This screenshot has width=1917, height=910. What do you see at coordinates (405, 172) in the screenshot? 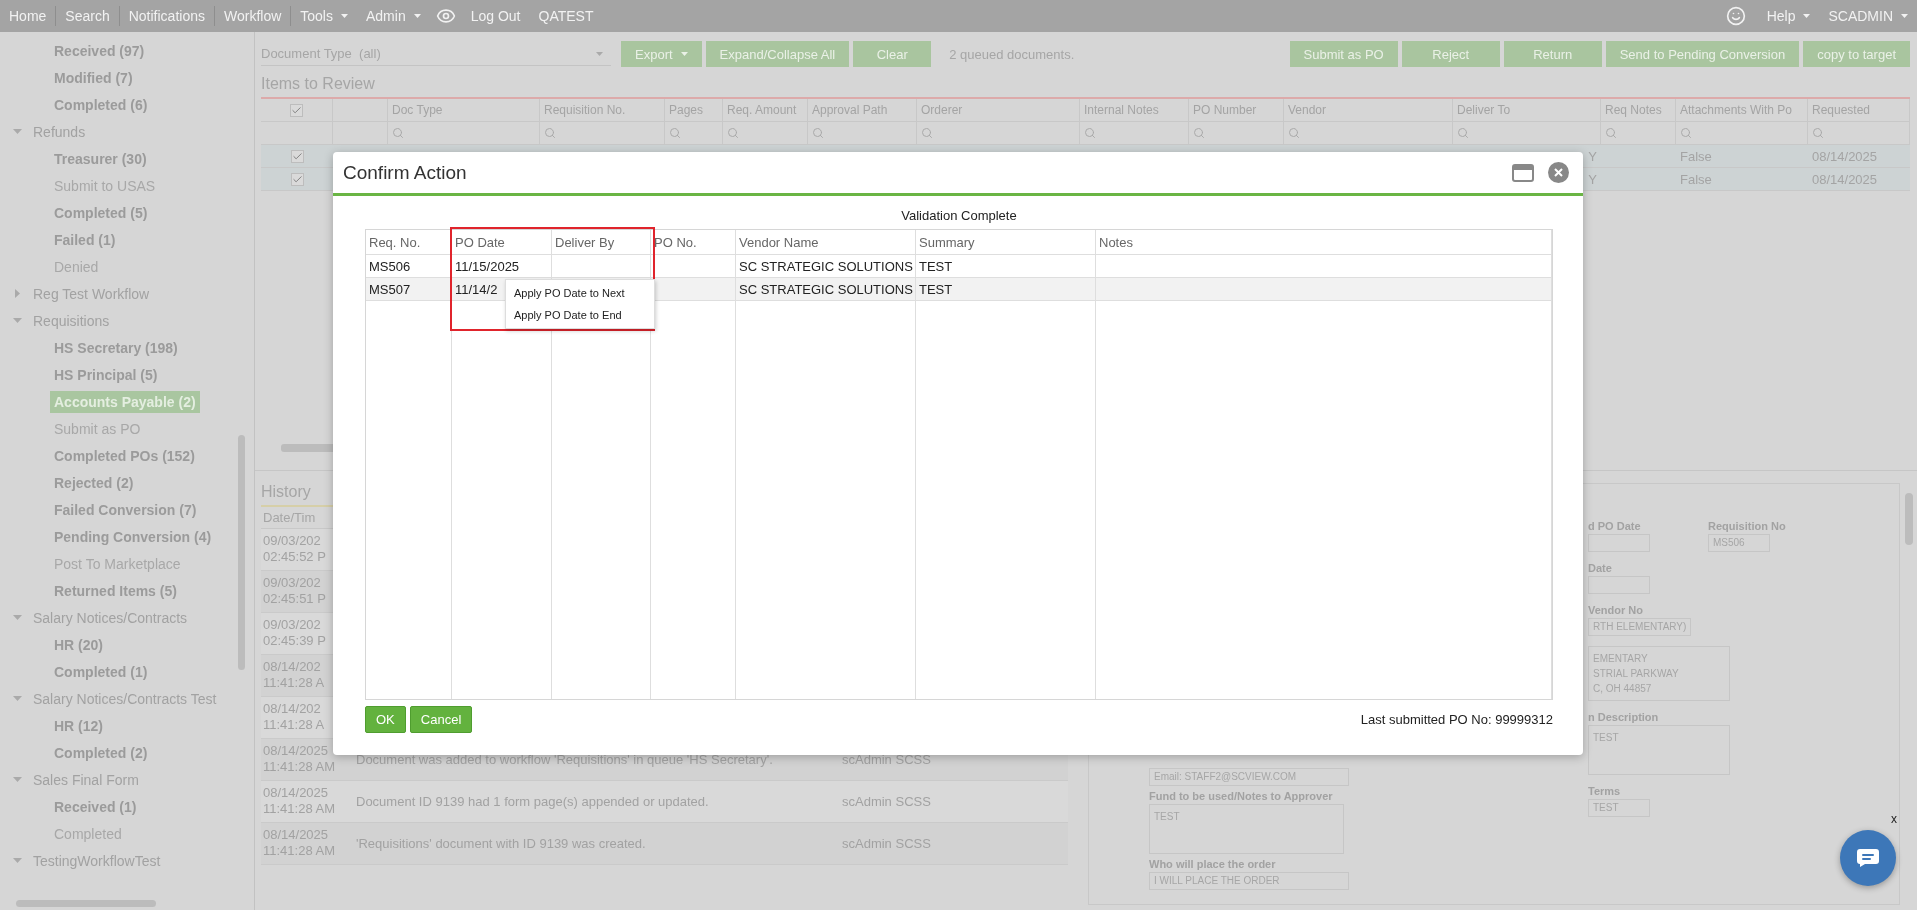
I see `dialog-title: Confirm Action` at bounding box center [405, 172].